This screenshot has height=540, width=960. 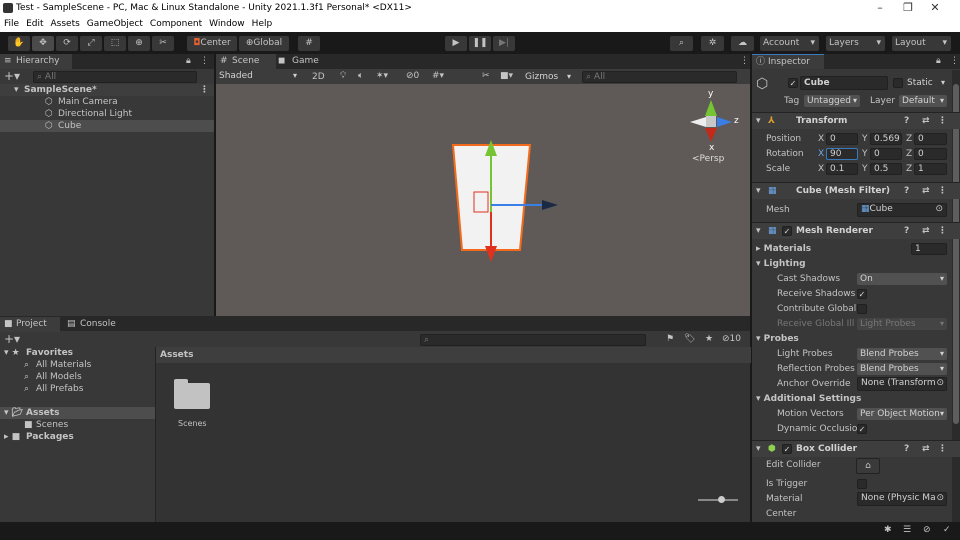 I want to click on hidden-objects-icon: ⊘0, so click(x=412, y=76).